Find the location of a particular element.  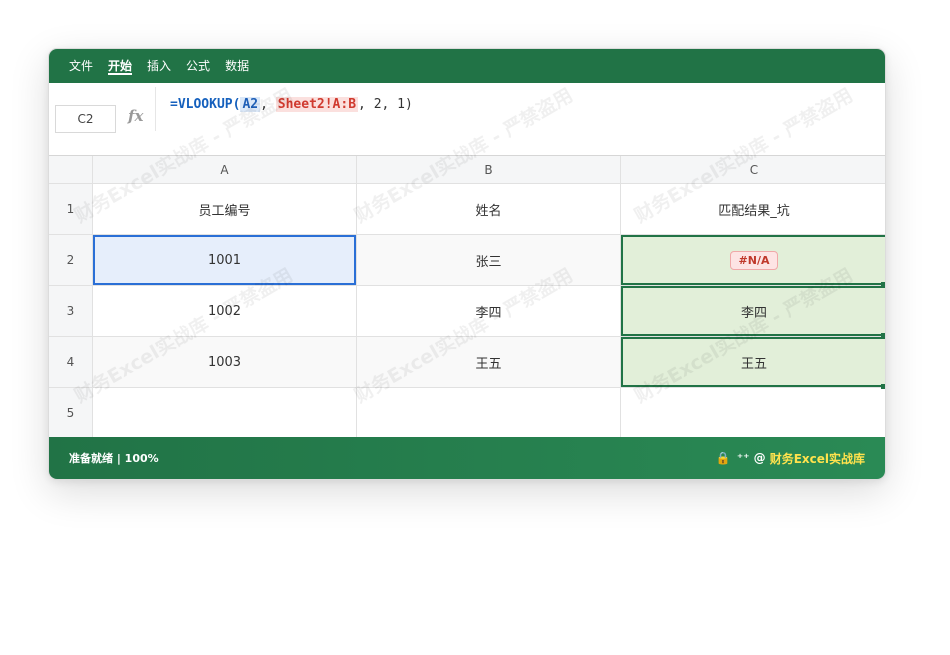

formula-input: =VLOOKUP(A2, Sheet2!A:B, 2, 1) is located at coordinates (284, 109).